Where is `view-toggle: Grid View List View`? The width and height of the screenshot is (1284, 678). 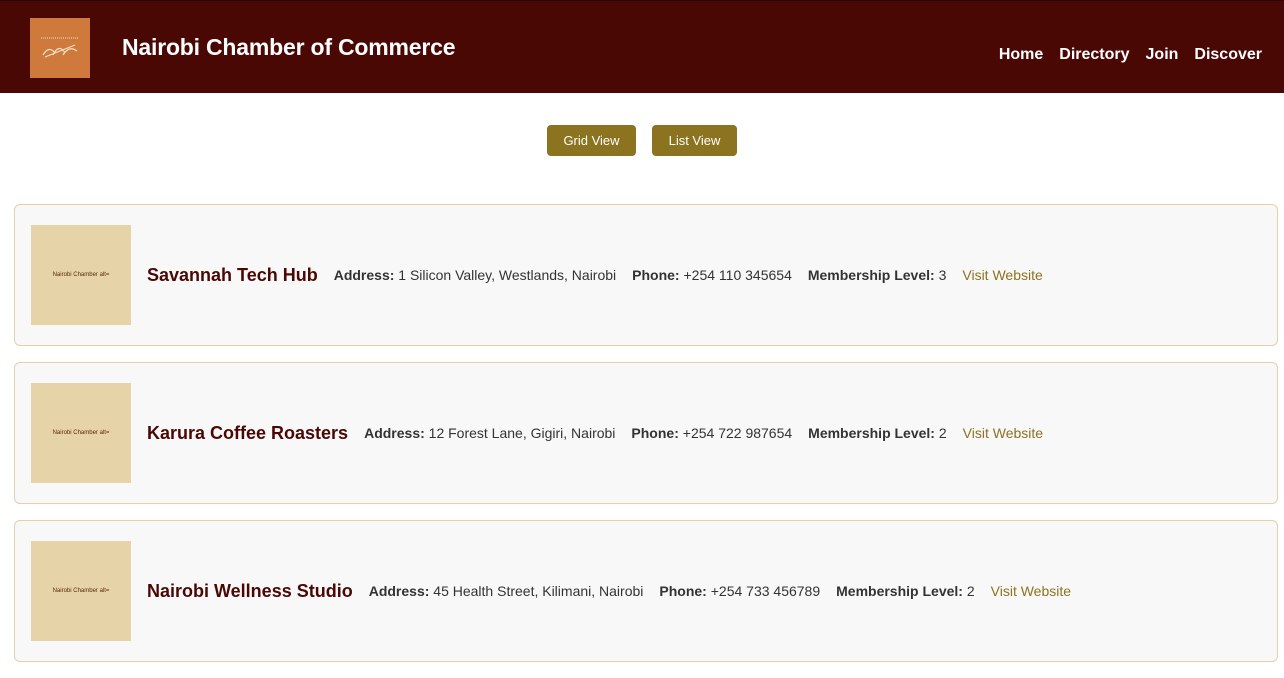
view-toggle: Grid View List View is located at coordinates (642, 140).